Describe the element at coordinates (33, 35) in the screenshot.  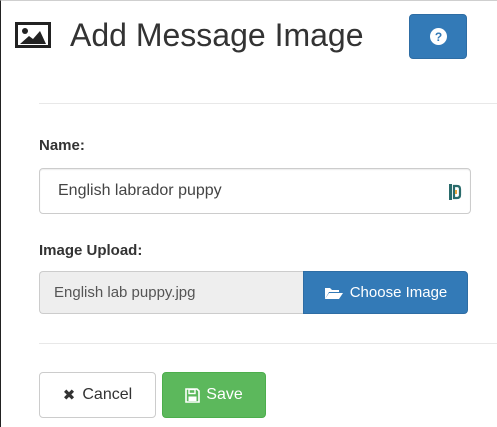
I see `image-icon` at that location.